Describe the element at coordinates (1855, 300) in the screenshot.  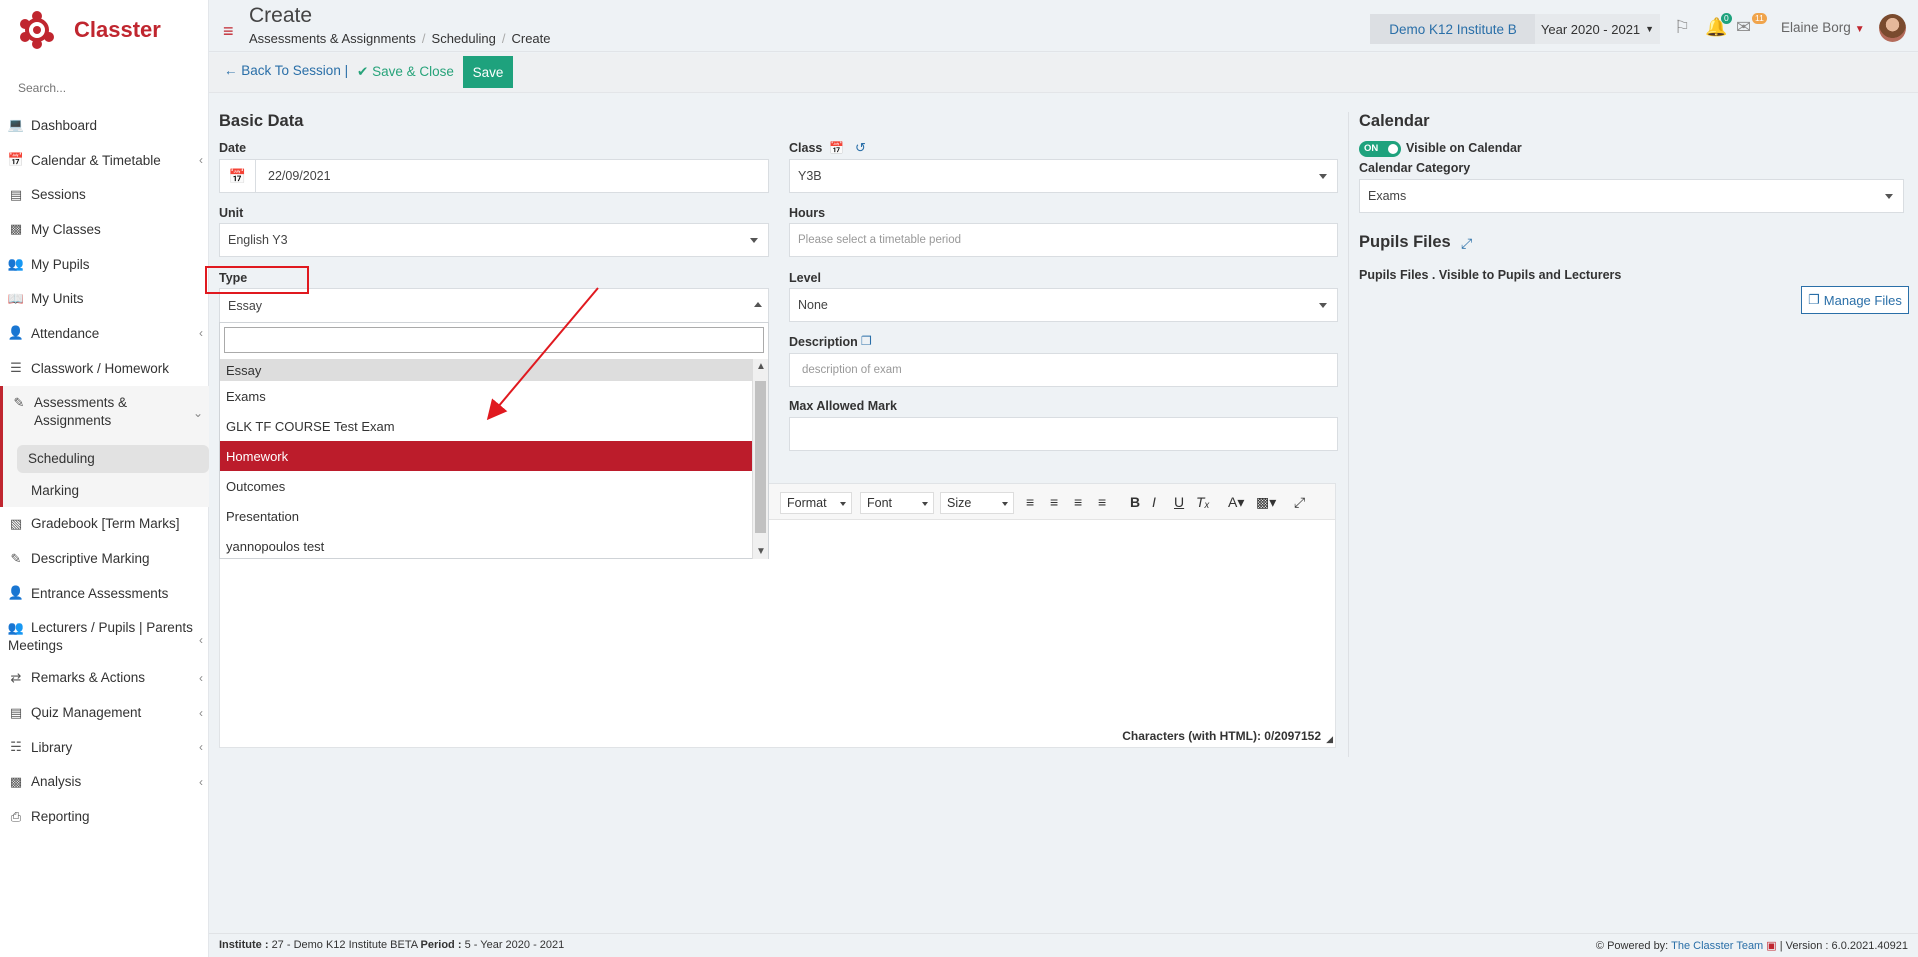
I see `manage-files-button: ❐ Manage Files` at that location.